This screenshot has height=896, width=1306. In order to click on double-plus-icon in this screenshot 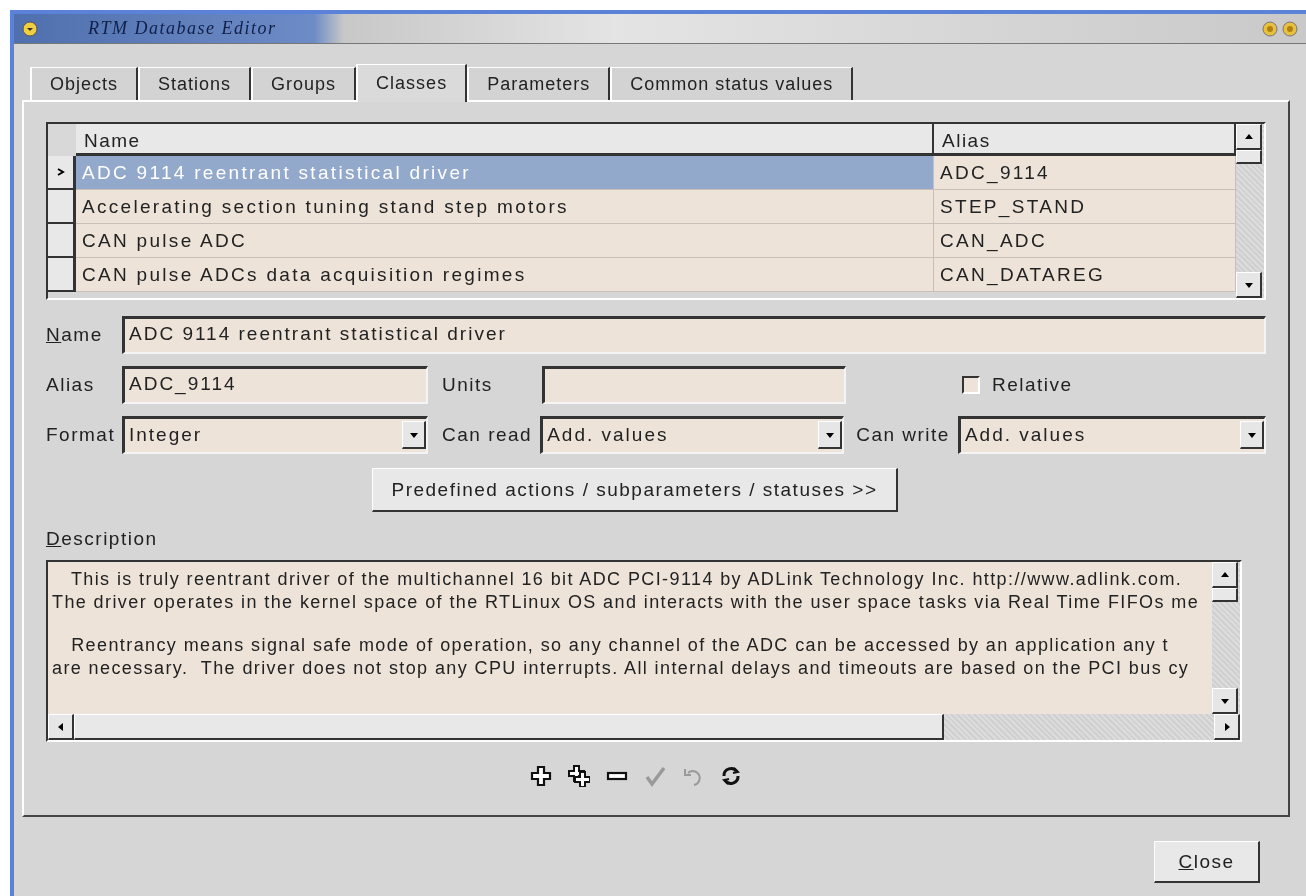, I will do `click(579, 776)`.